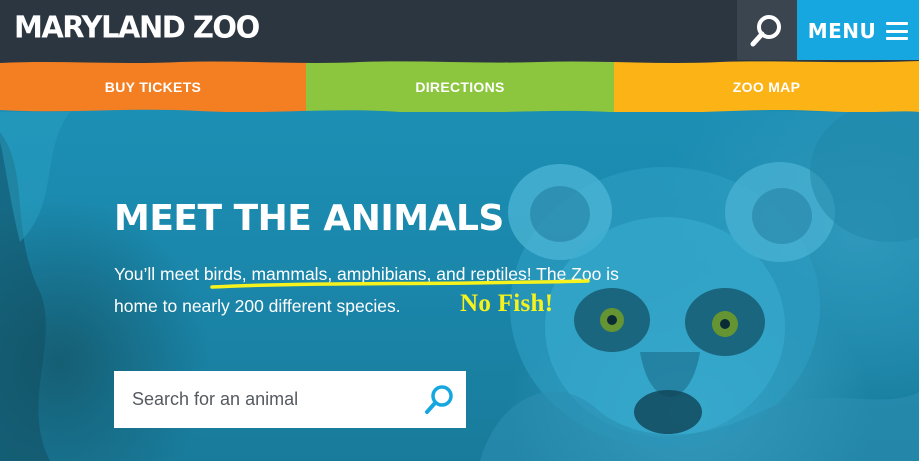 The width and height of the screenshot is (919, 461). Describe the element at coordinates (842, 31) in the screenshot. I see `menu-label: MENU` at that location.